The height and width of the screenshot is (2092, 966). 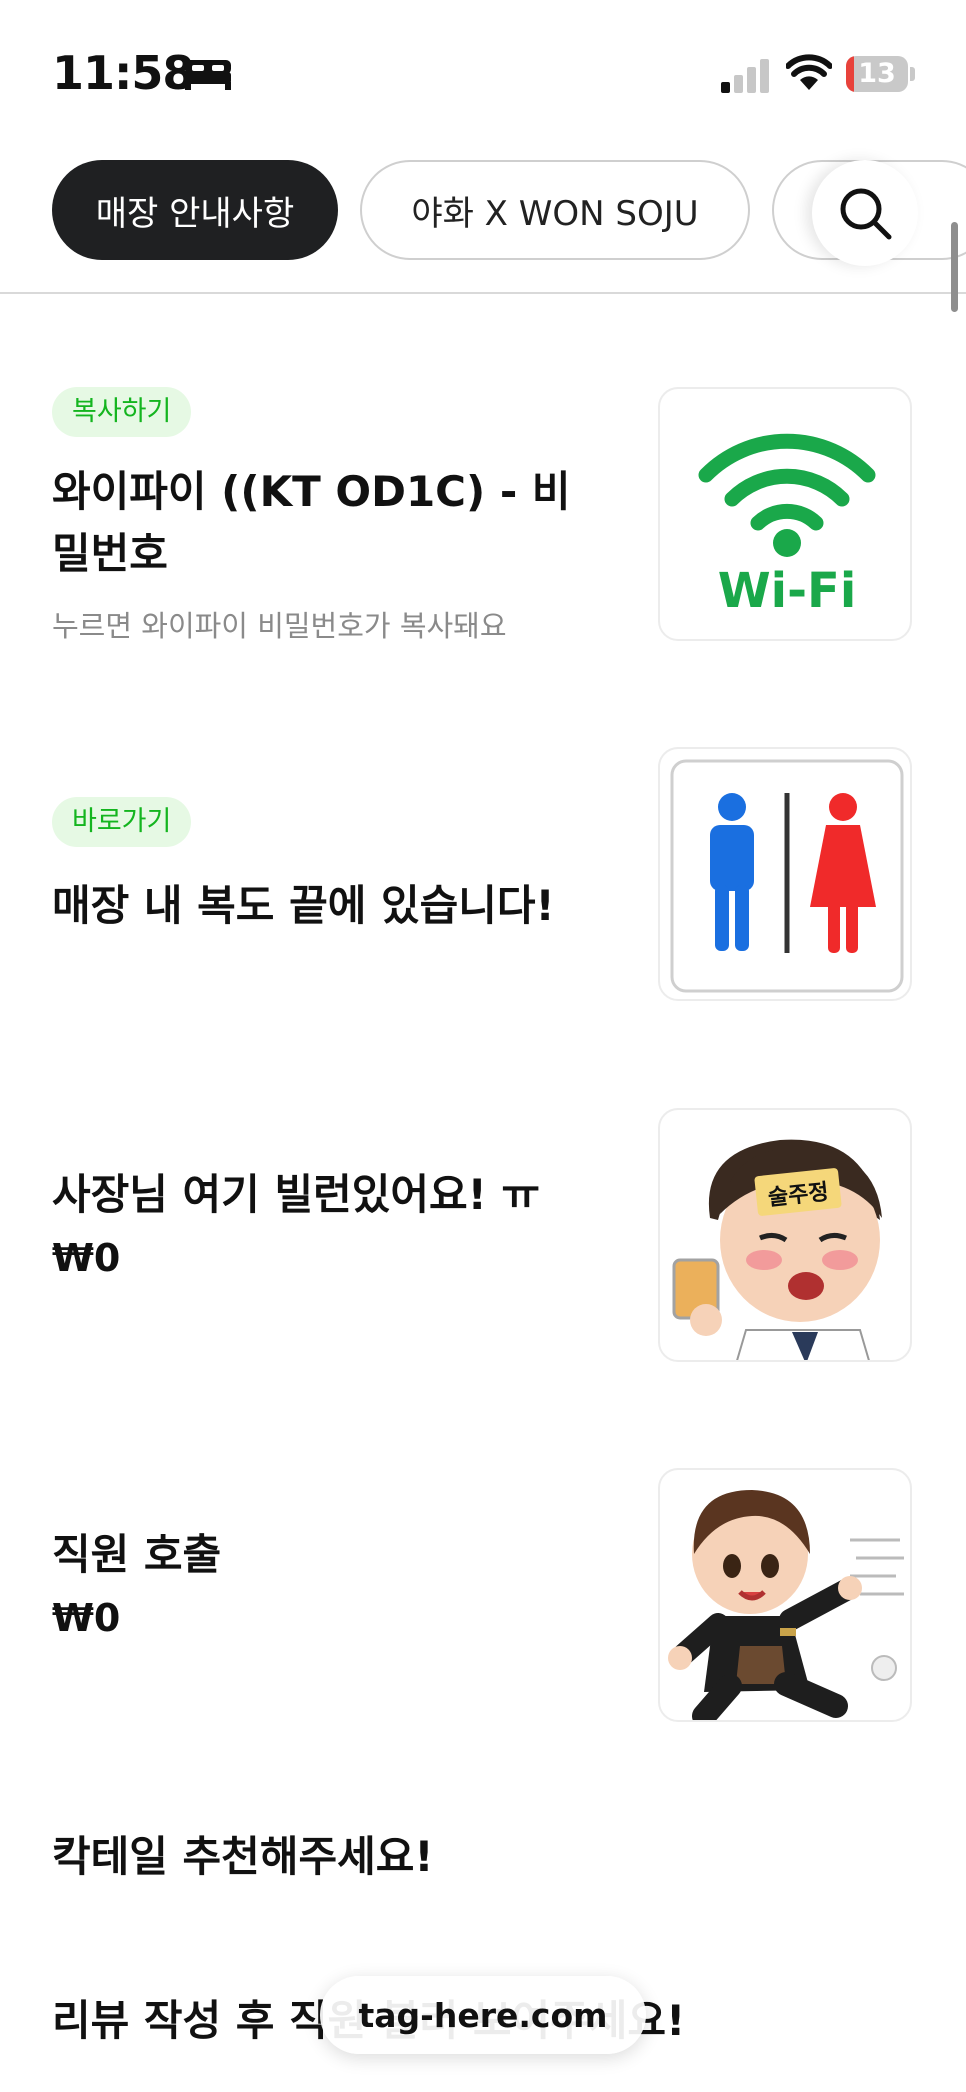 I want to click on status-bar: 11:58 13, so click(x=483, y=75).